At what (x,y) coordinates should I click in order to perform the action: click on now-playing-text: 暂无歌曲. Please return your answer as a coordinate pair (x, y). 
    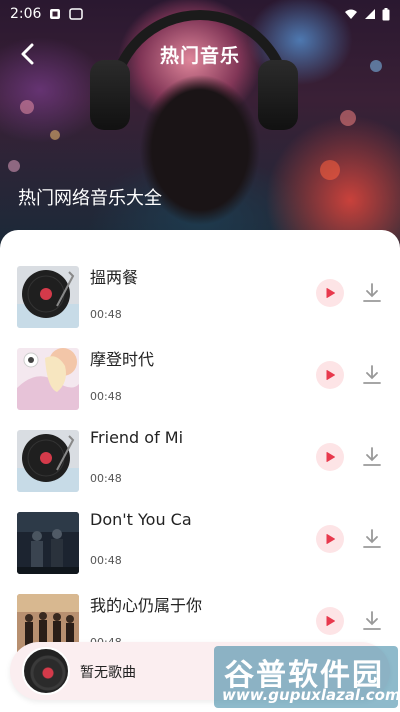
    Looking at the image, I should click on (108, 673).